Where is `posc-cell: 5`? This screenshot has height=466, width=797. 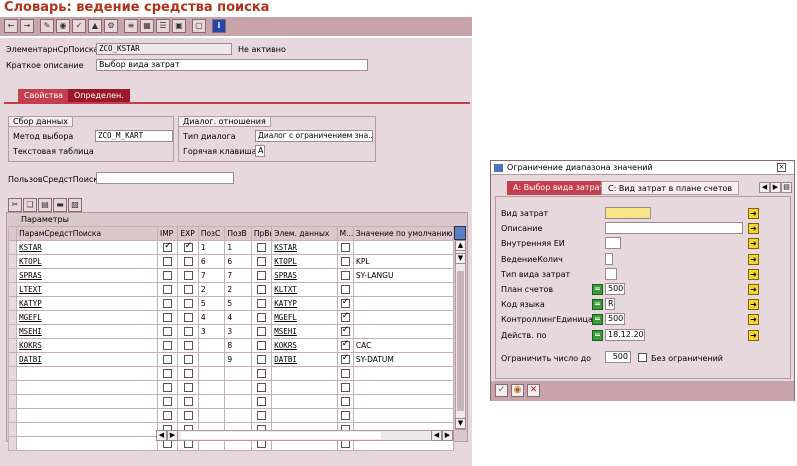 posc-cell: 5 is located at coordinates (211, 303).